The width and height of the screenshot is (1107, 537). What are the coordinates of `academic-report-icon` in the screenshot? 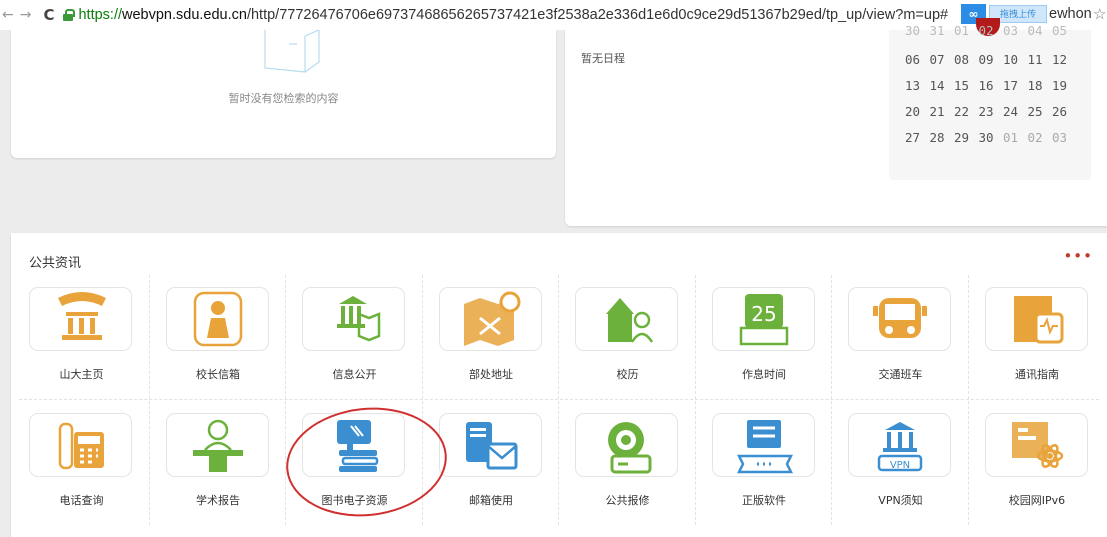 It's located at (217, 445).